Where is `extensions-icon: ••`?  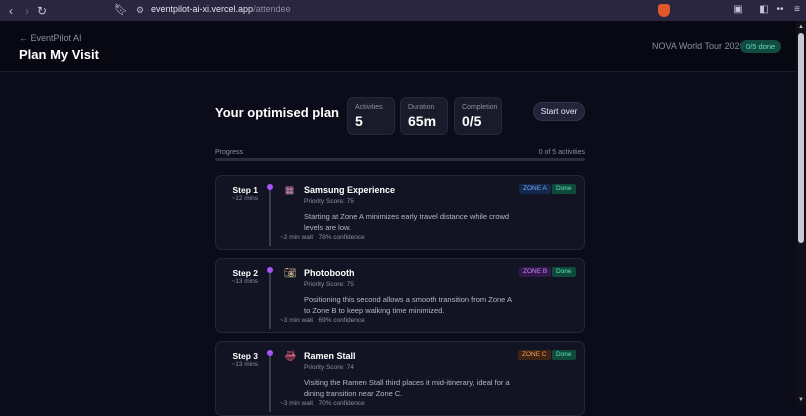 extensions-icon: •• is located at coordinates (780, 10).